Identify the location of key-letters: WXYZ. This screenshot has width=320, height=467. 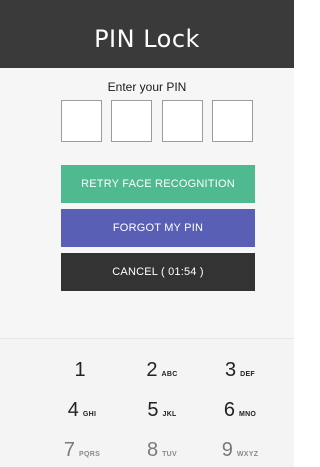
(247, 454).